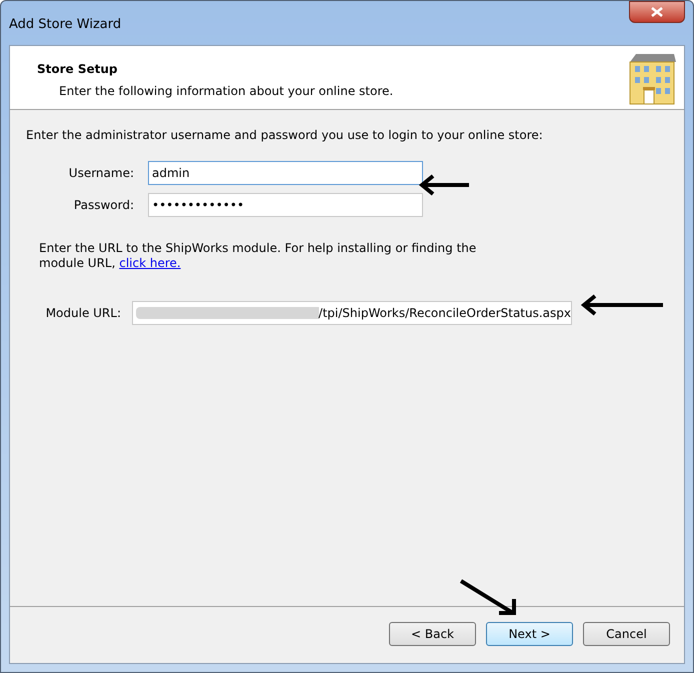 This screenshot has width=694, height=673. I want to click on field-label: Module URL:, so click(83, 313).